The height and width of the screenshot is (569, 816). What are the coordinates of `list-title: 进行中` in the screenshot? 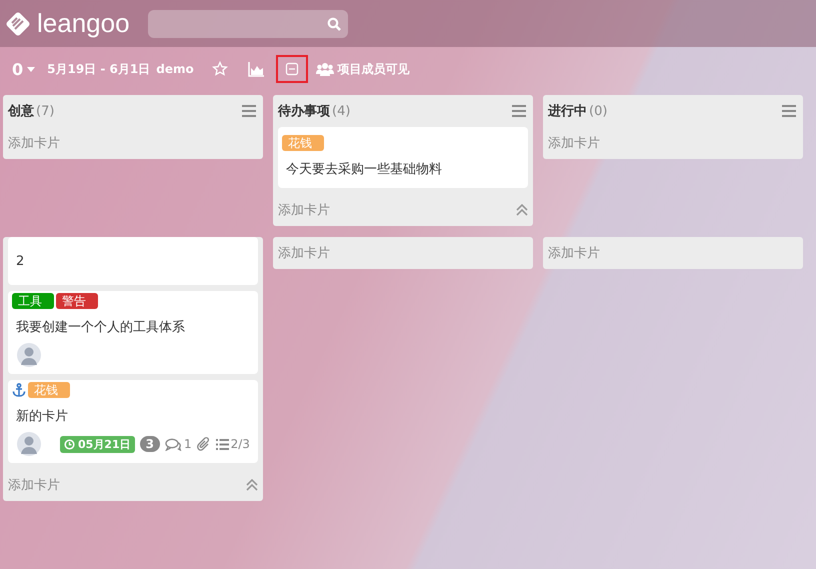 It's located at (567, 111).